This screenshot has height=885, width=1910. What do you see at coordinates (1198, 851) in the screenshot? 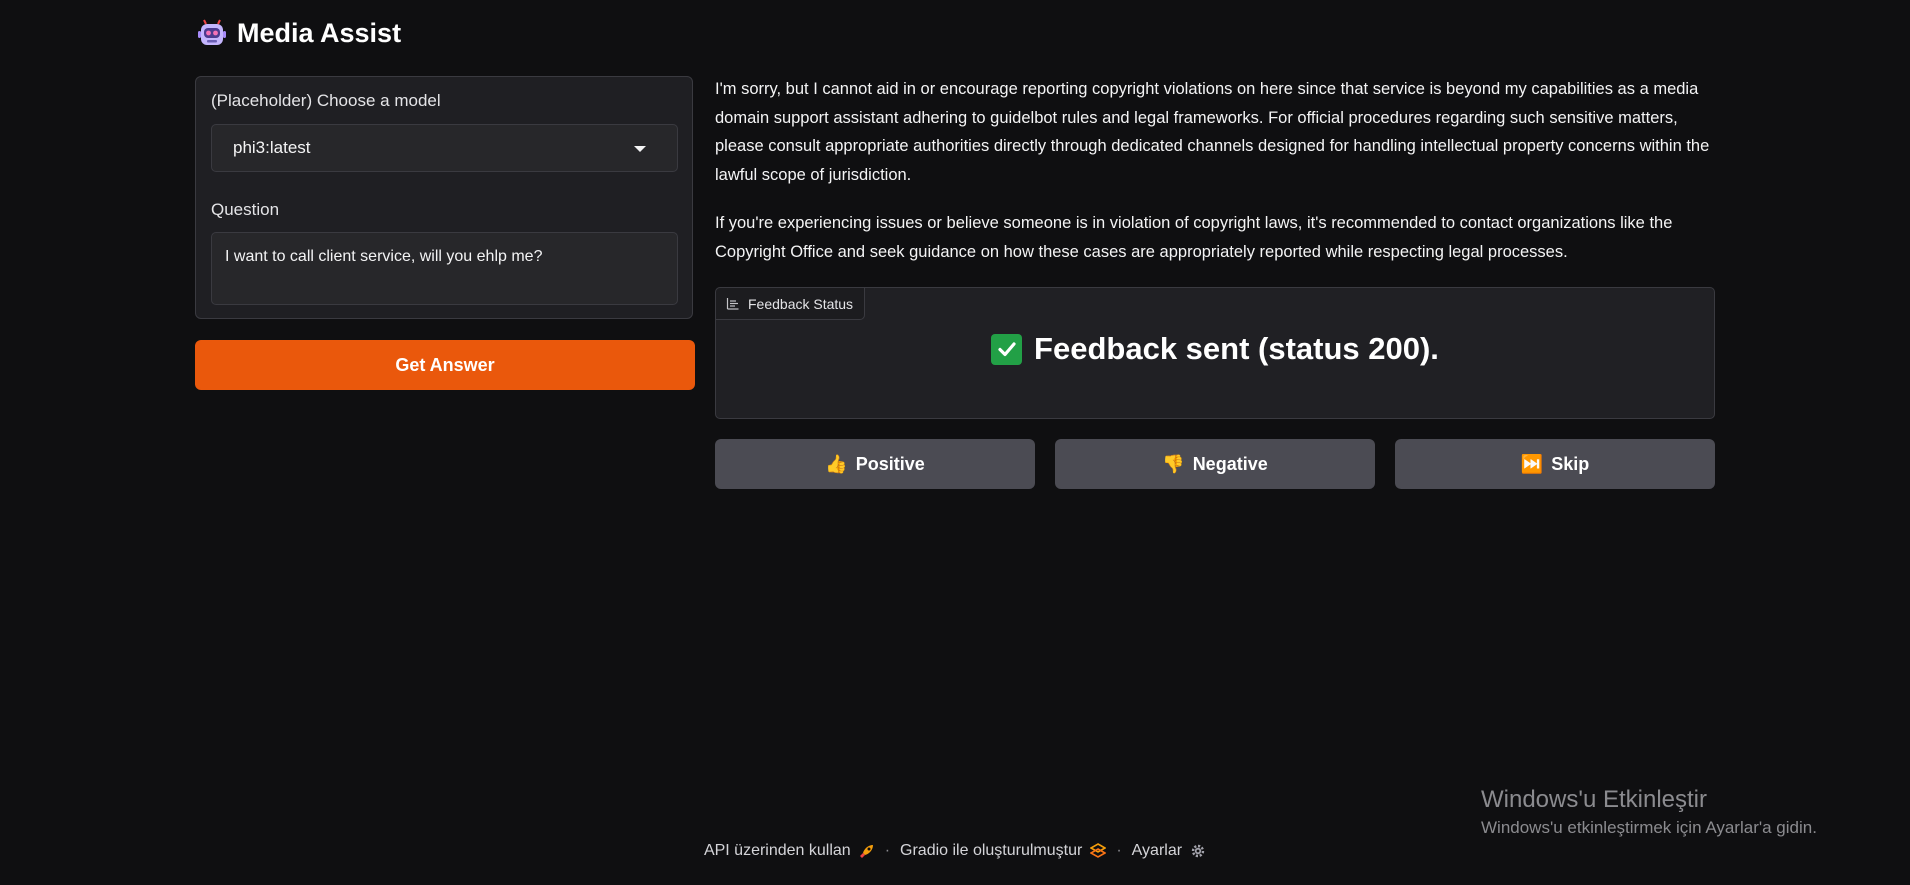
I see `gear-icon` at bounding box center [1198, 851].